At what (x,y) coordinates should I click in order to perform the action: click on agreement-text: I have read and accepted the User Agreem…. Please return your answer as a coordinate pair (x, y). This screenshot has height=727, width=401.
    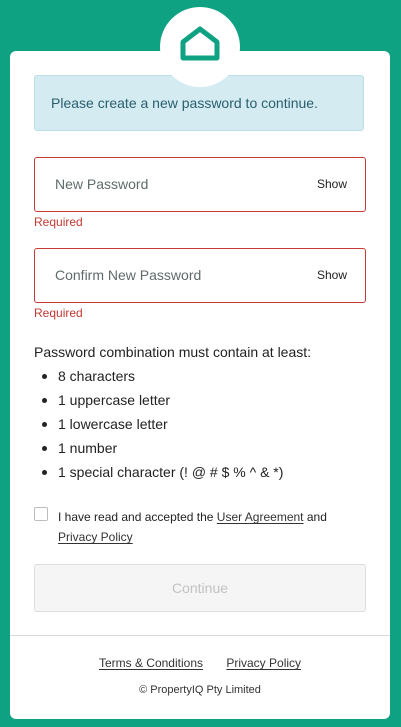
    Looking at the image, I should click on (203, 527).